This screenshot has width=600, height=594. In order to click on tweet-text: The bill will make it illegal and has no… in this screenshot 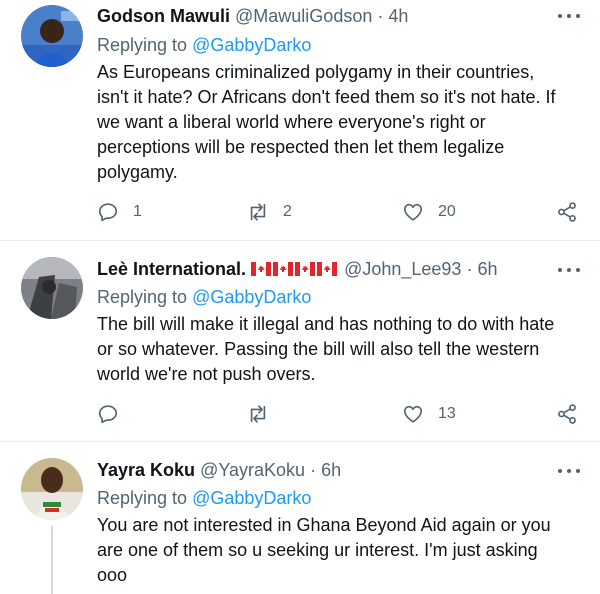, I will do `click(332, 349)`.